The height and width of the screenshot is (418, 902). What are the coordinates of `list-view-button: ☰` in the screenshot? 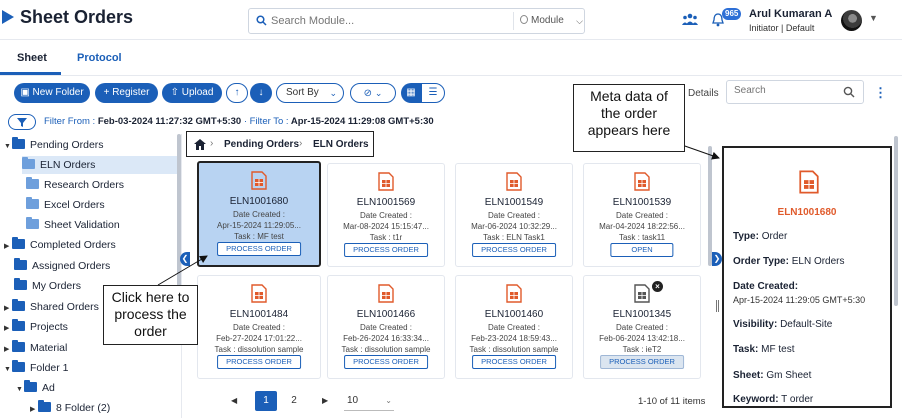 It's located at (433, 93).